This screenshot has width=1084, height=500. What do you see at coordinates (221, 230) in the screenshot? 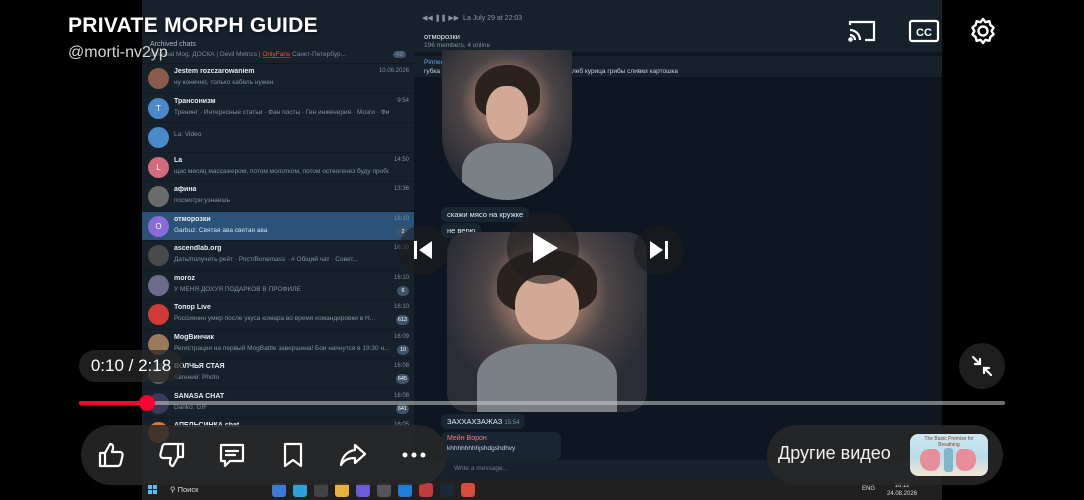
I see `chat-preview: Garbuz: Святая ава святая ава` at bounding box center [221, 230].